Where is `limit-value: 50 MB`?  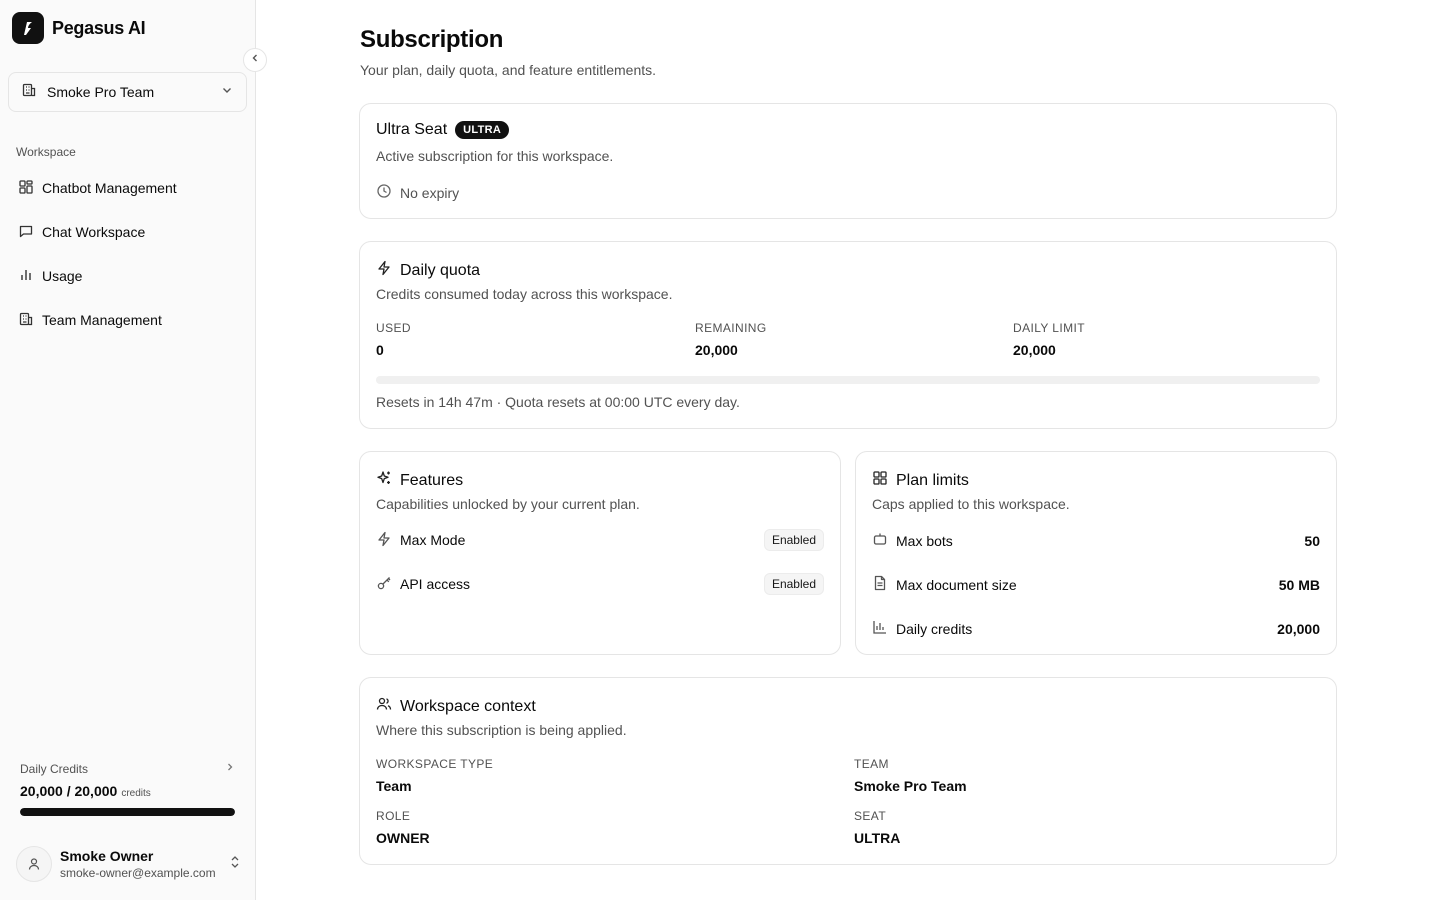
limit-value: 50 MB is located at coordinates (1299, 584).